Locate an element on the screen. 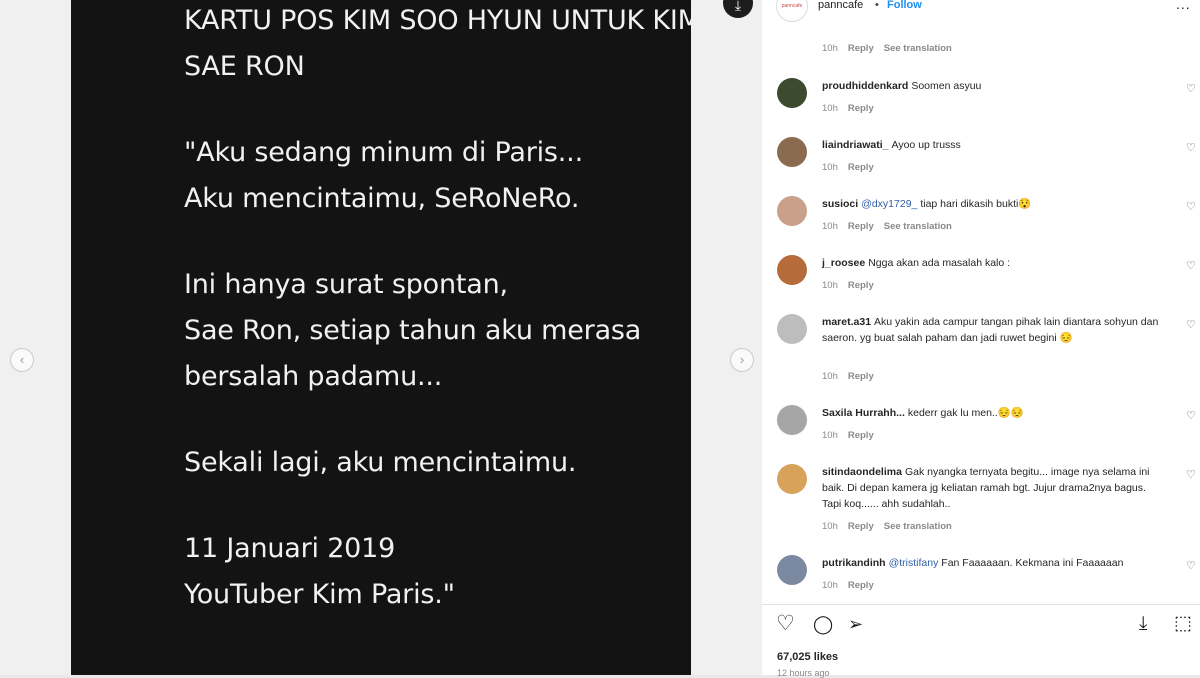 The height and width of the screenshot is (678, 1200). like-icon: ♡ is located at coordinates (785, 624).